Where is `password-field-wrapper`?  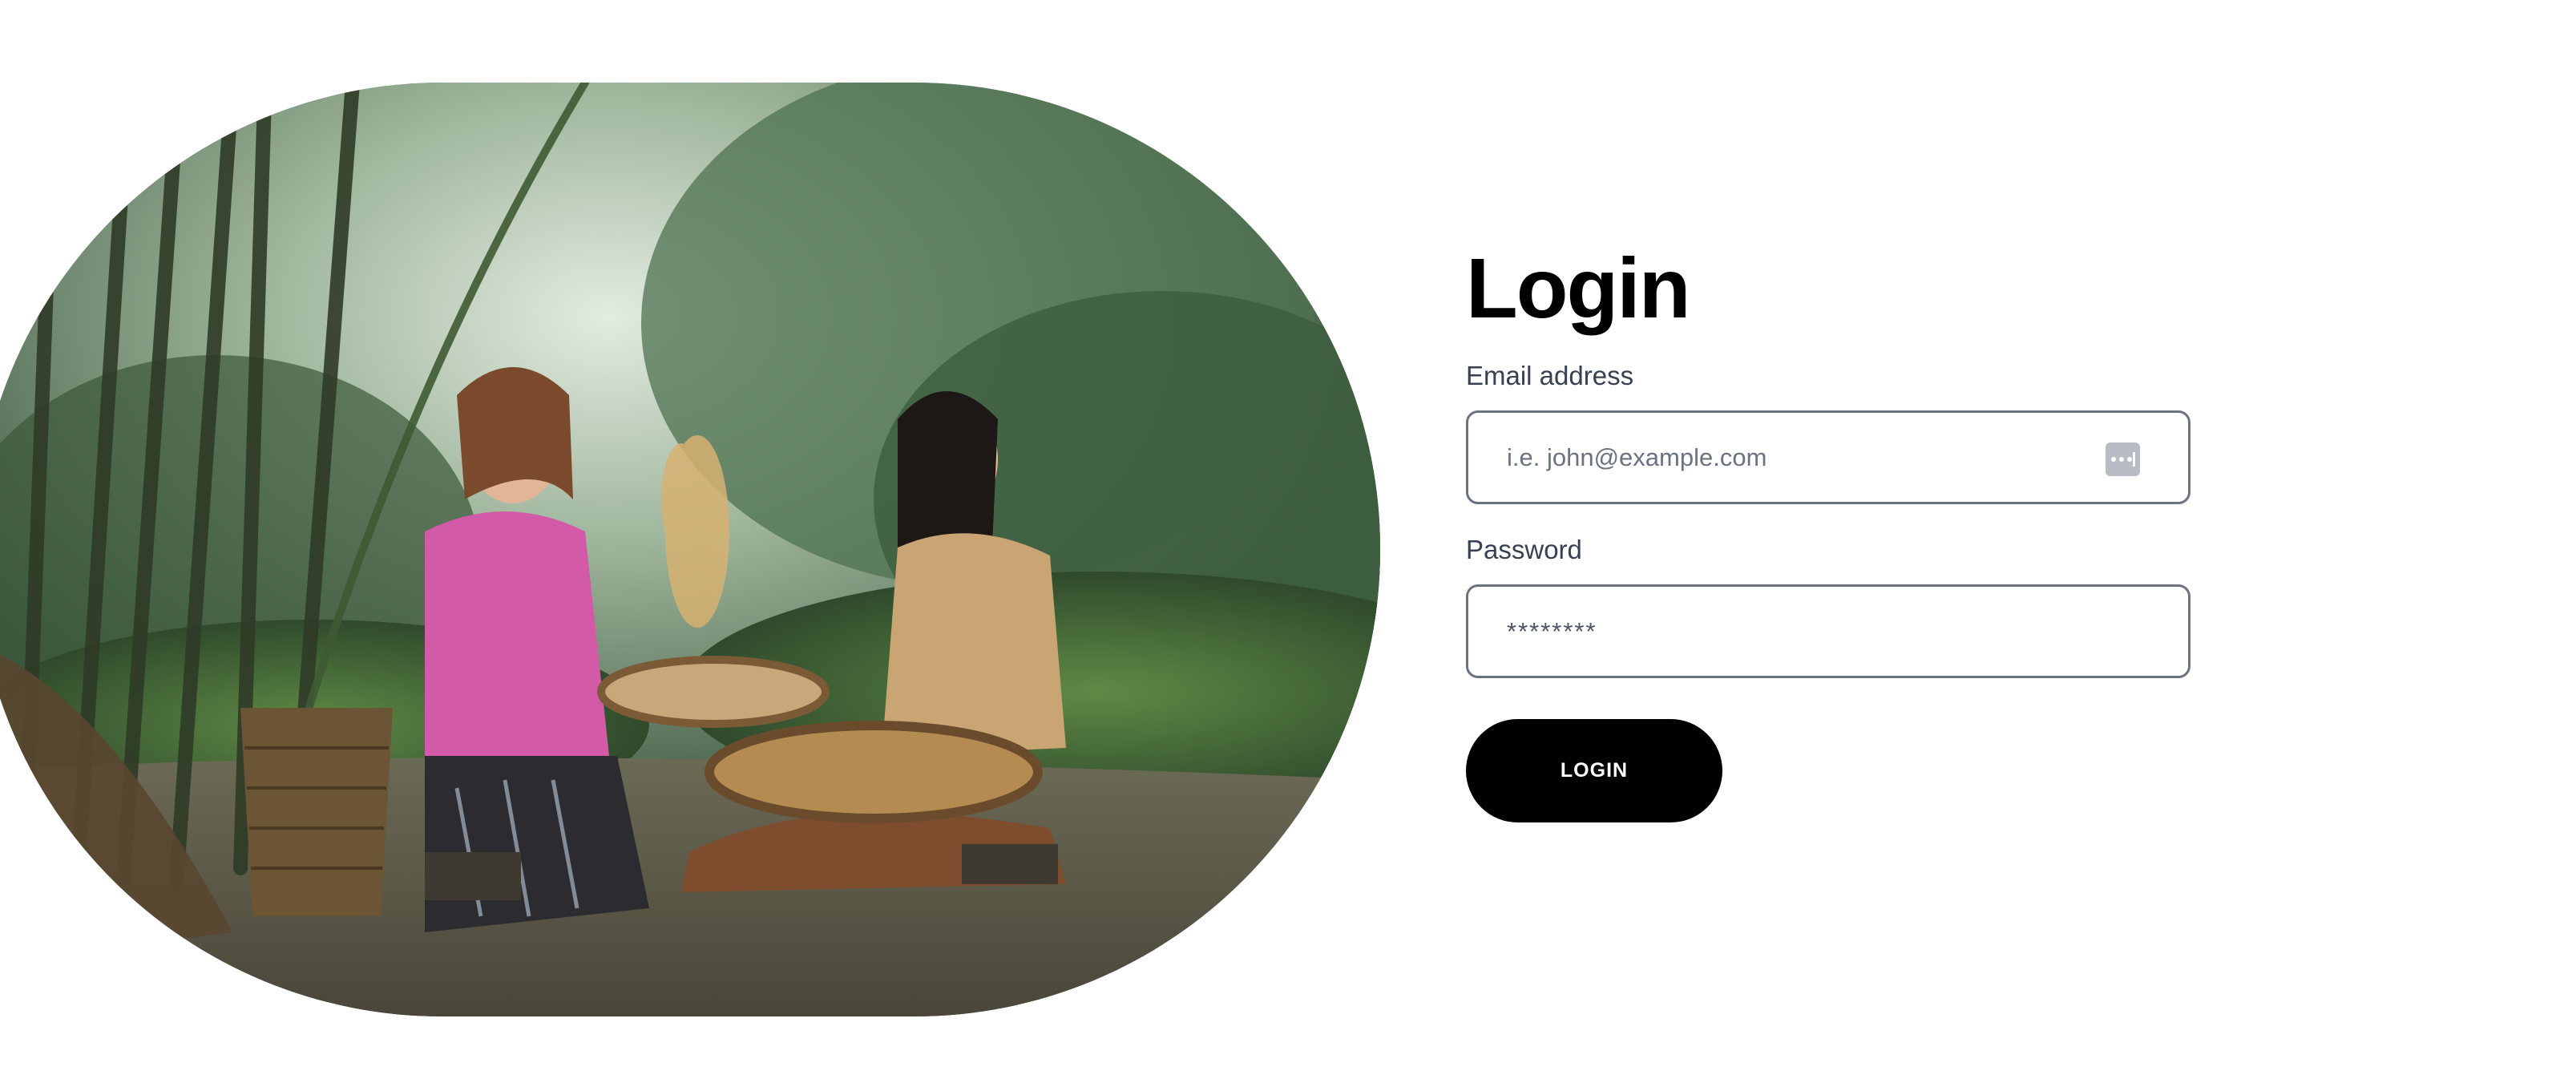 password-field-wrapper is located at coordinates (1828, 631).